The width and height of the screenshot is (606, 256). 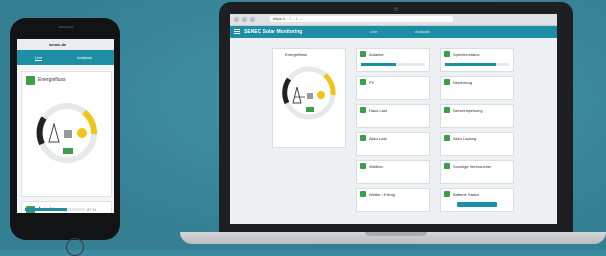 What do you see at coordinates (252, 19) in the screenshot?
I see `reload-icon` at bounding box center [252, 19].